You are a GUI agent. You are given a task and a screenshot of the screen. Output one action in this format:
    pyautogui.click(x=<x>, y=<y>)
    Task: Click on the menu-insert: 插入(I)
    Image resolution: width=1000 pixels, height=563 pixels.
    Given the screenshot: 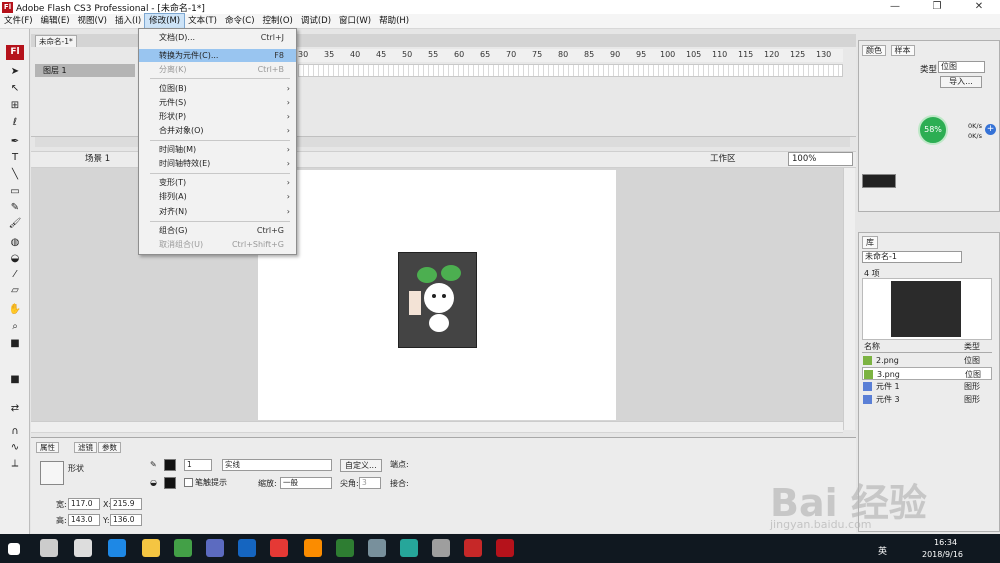 What is the action you would take?
    pyautogui.click(x=128, y=21)
    